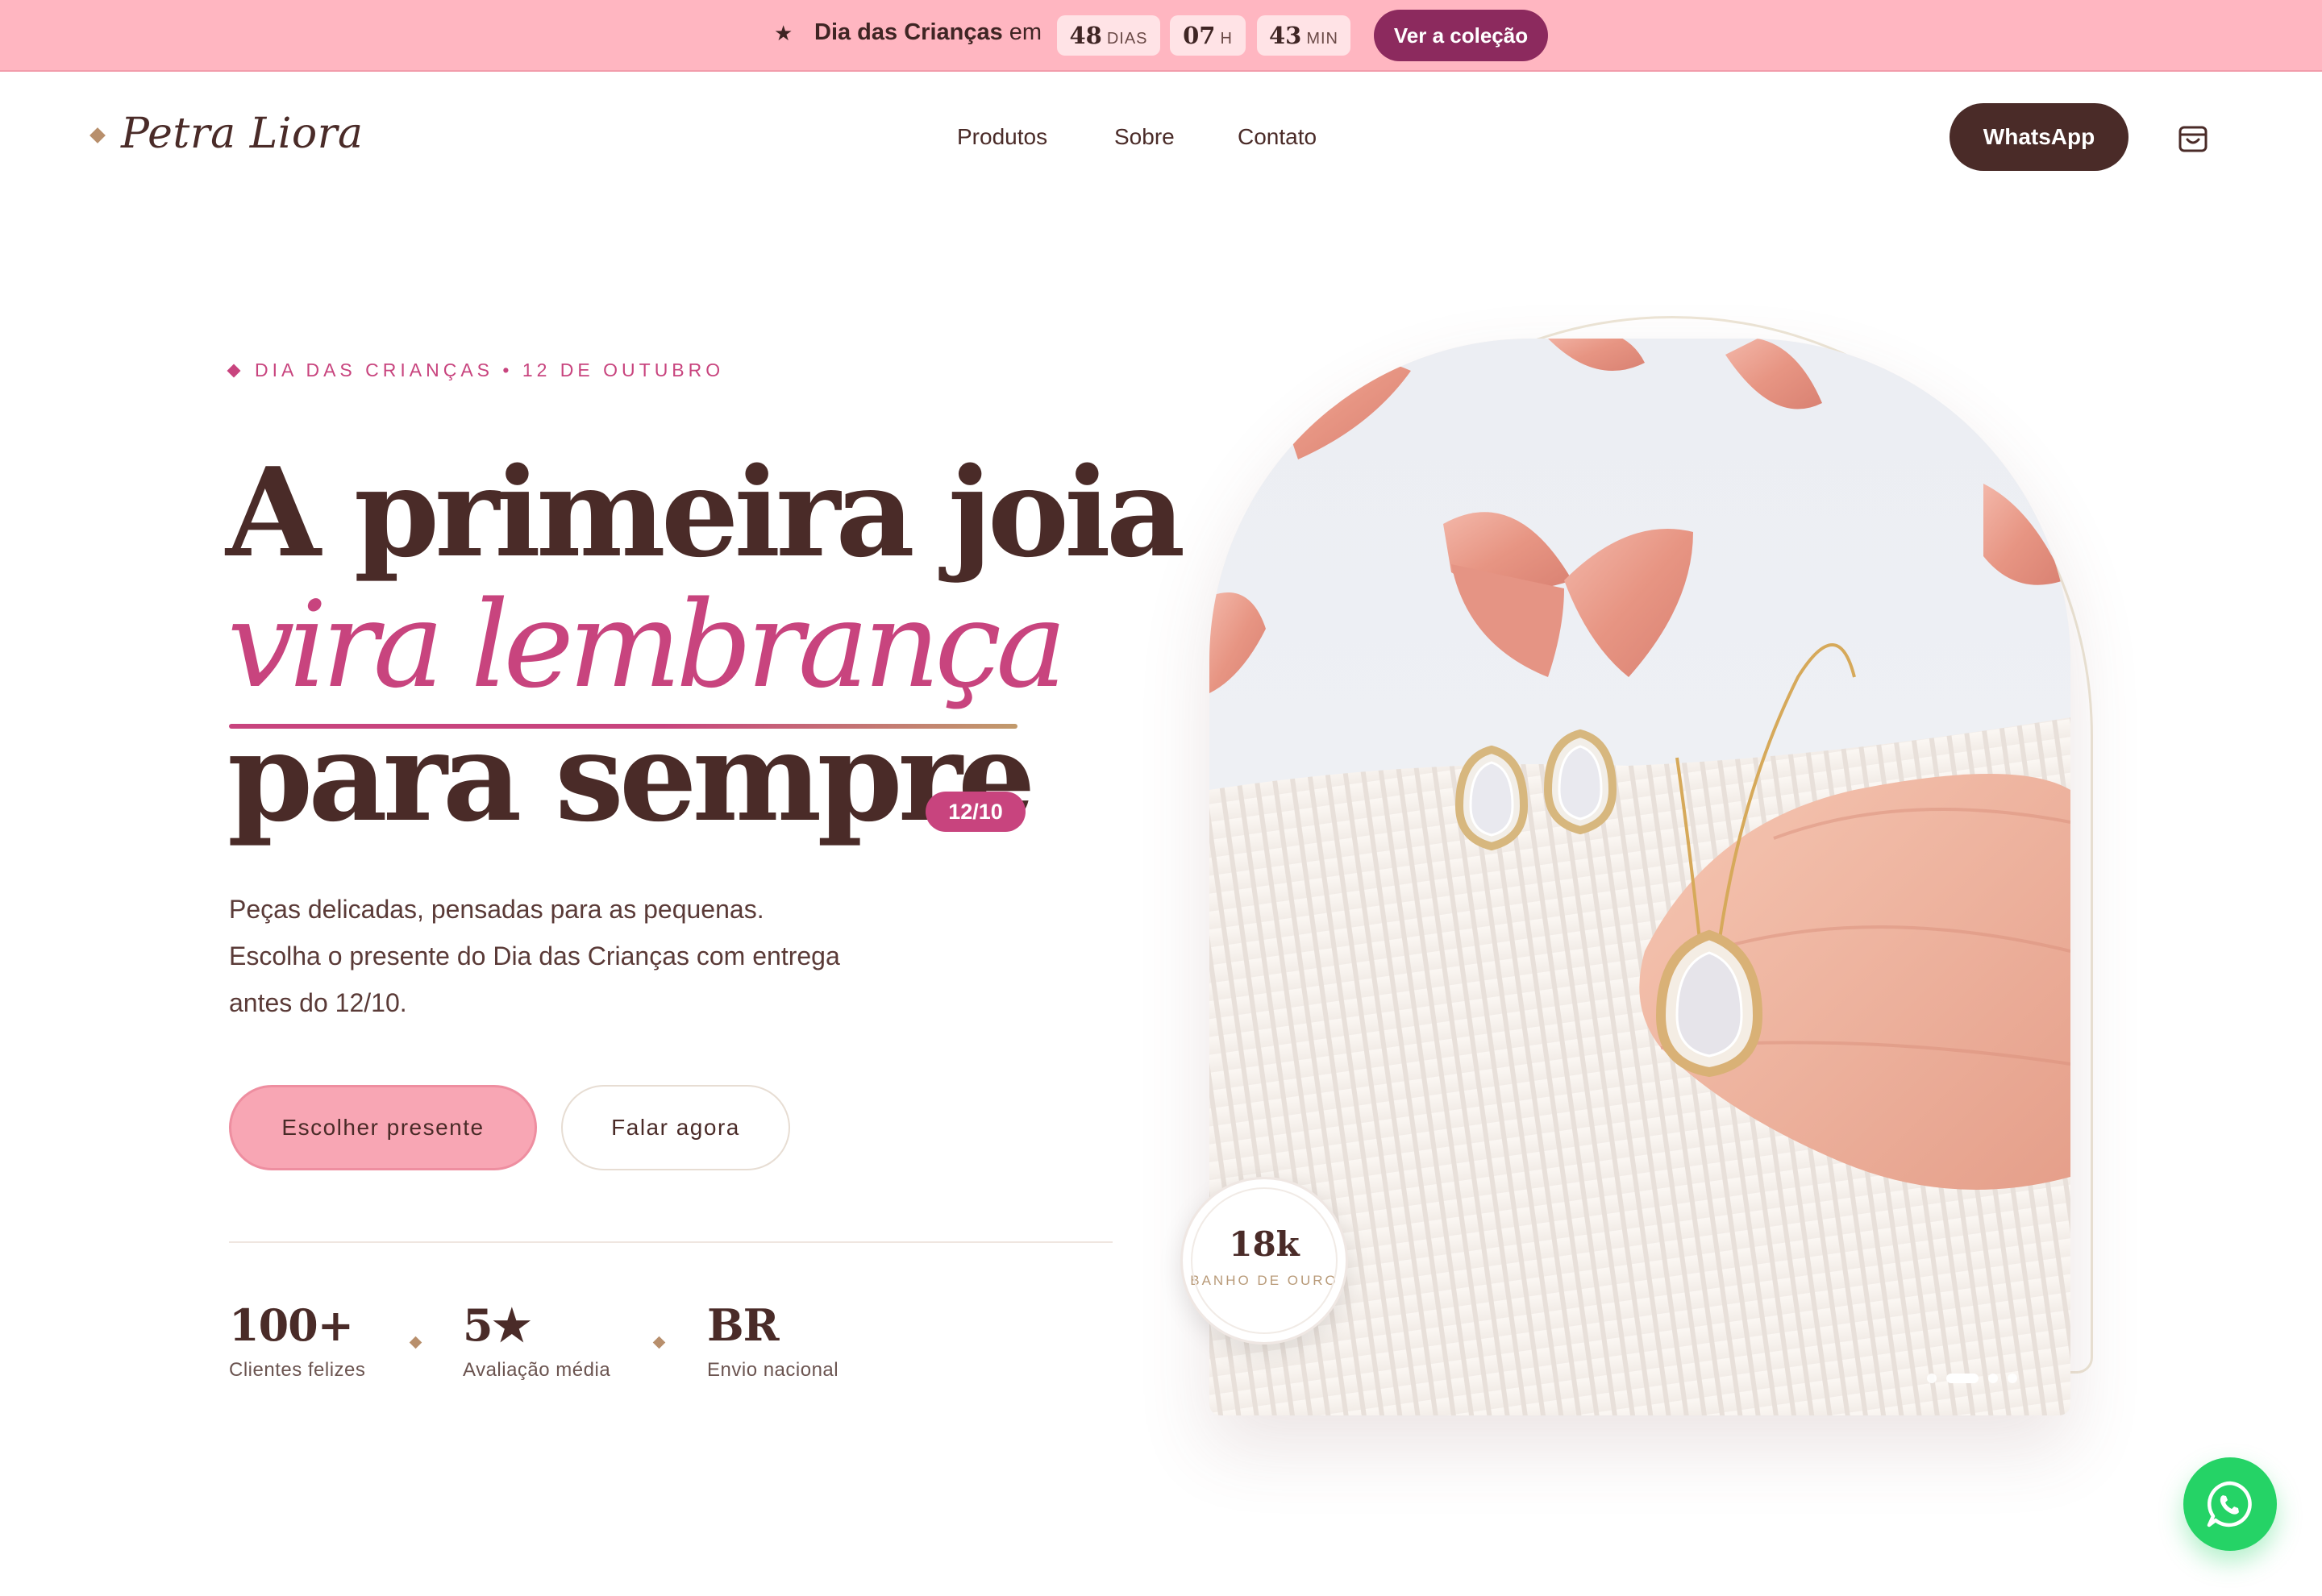 The width and height of the screenshot is (2322, 1596). What do you see at coordinates (671, 1242) in the screenshot?
I see `stats-divider` at bounding box center [671, 1242].